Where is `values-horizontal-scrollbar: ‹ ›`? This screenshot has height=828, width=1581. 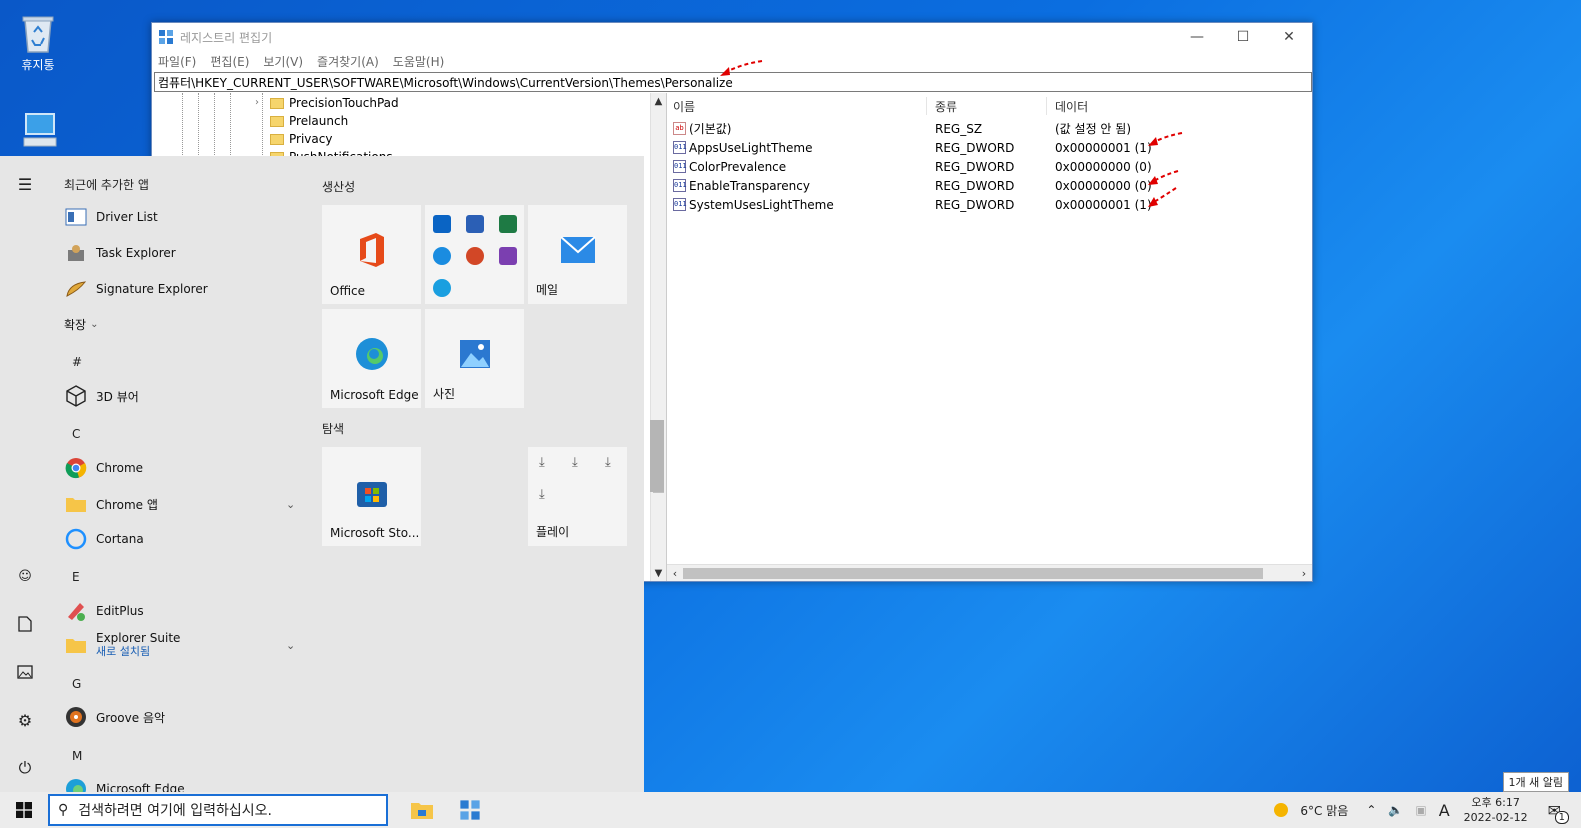 values-horizontal-scrollbar: ‹ › is located at coordinates (989, 572).